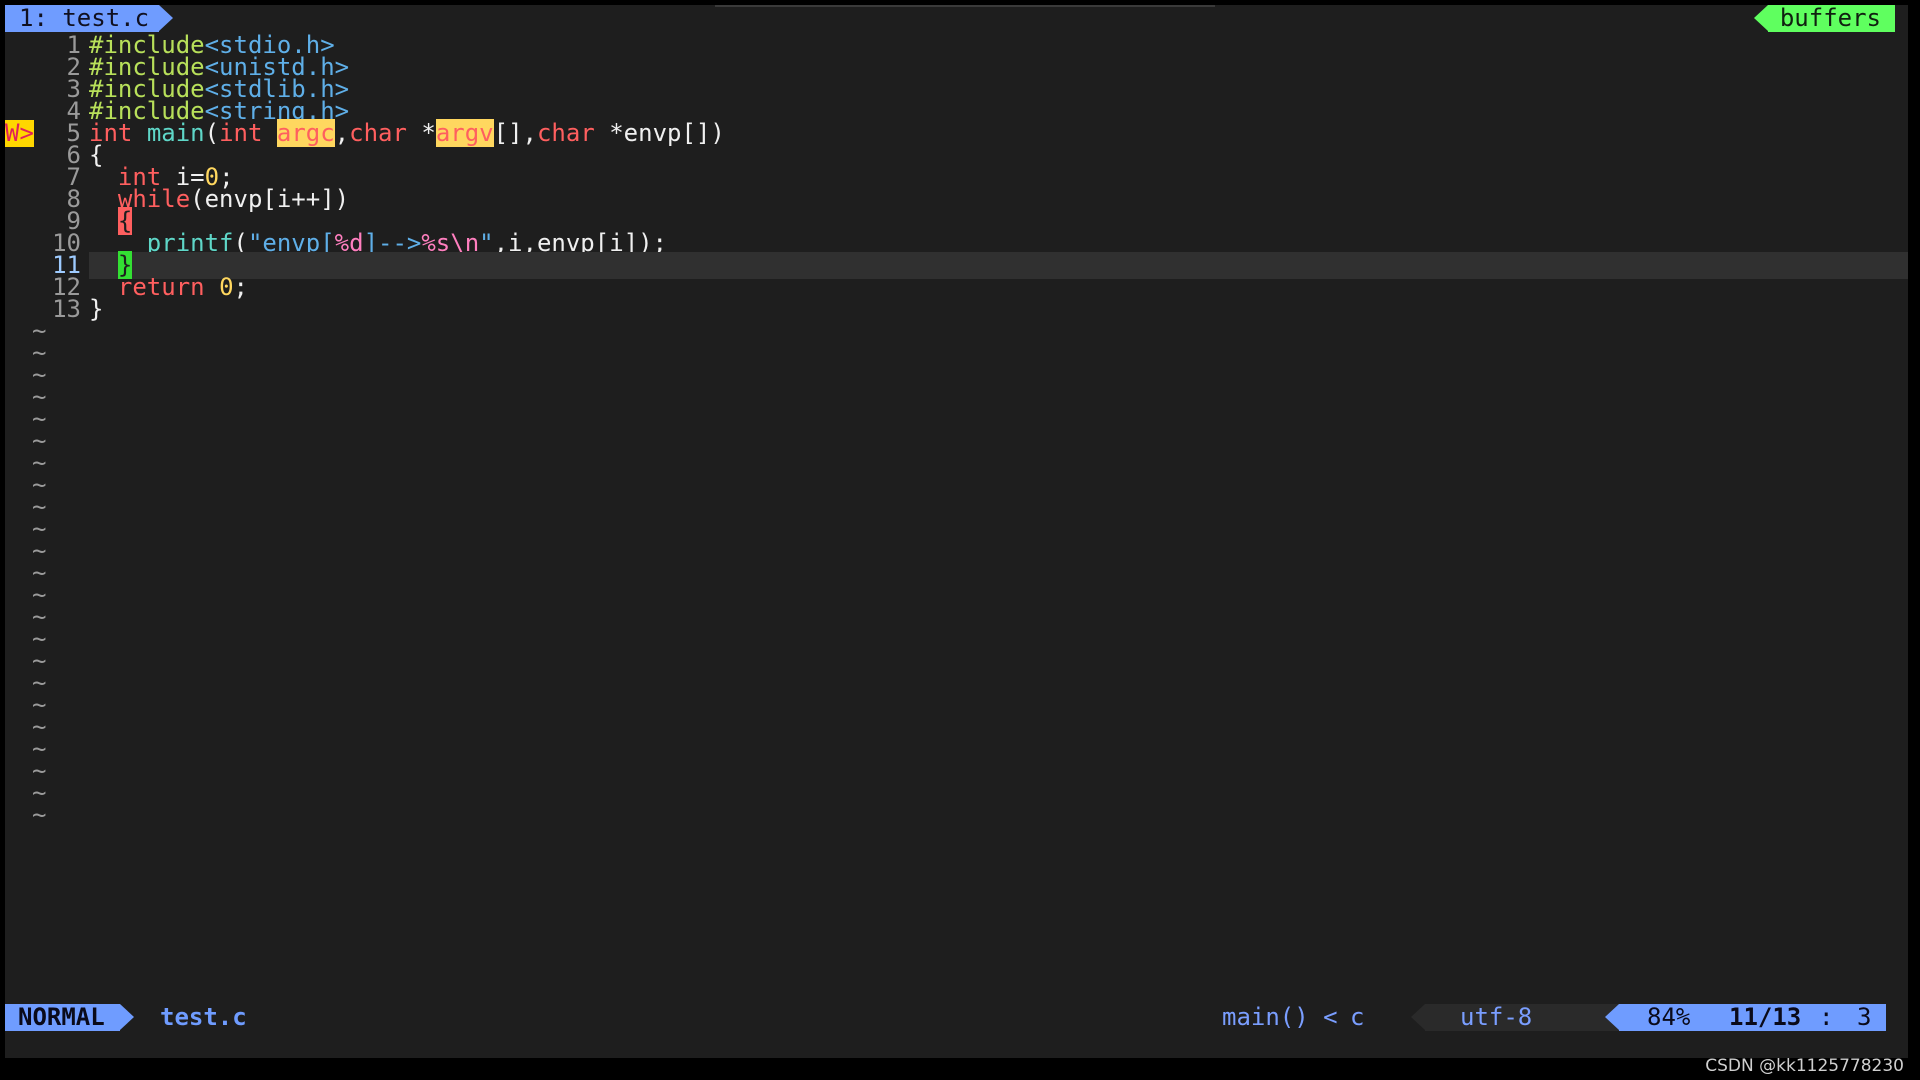  Describe the element at coordinates (127, 1017) in the screenshot. I see `mode-arrow-separator` at that location.